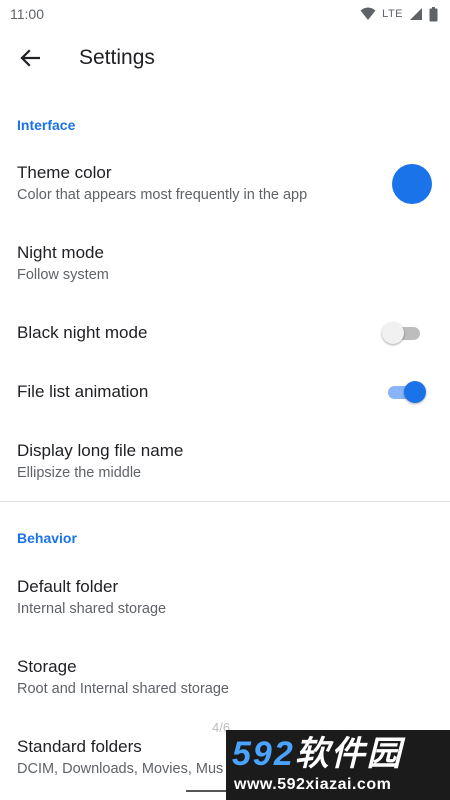 This screenshot has height=800, width=450. I want to click on arrow-back-icon, so click(30, 58).